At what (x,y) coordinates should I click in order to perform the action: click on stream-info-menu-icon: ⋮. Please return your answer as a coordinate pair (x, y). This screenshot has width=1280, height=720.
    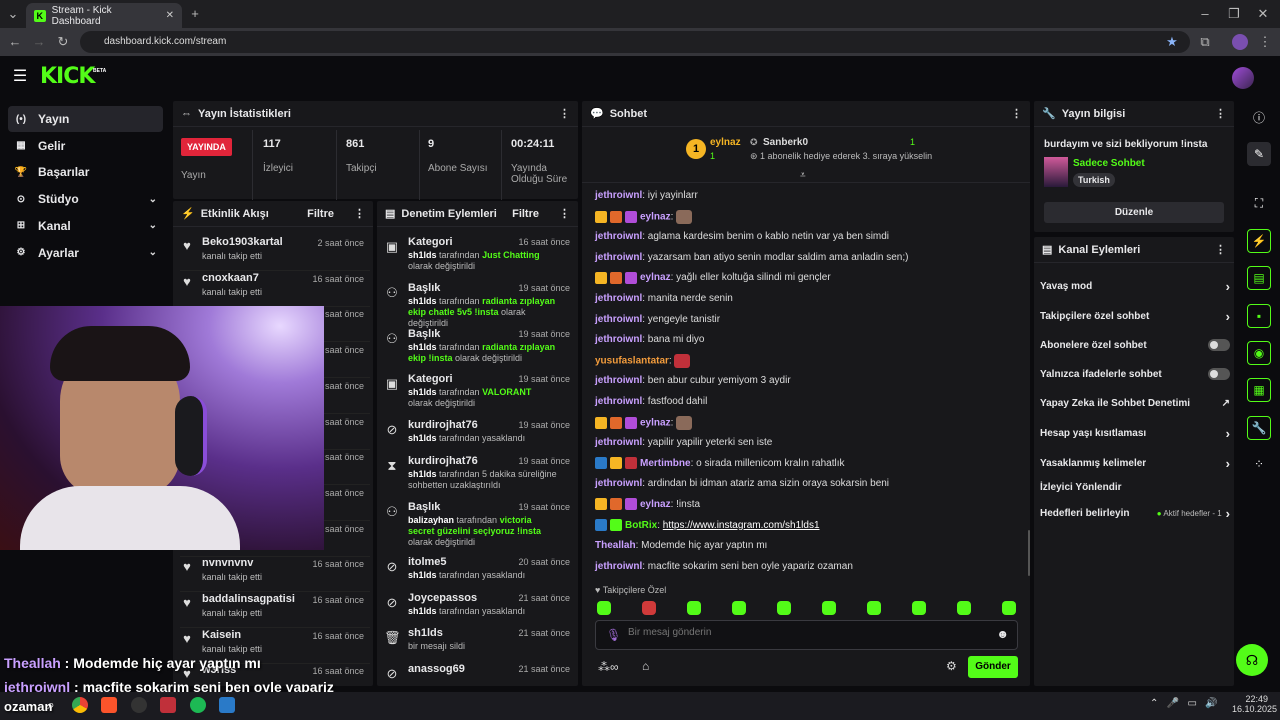
    Looking at the image, I should click on (1220, 113).